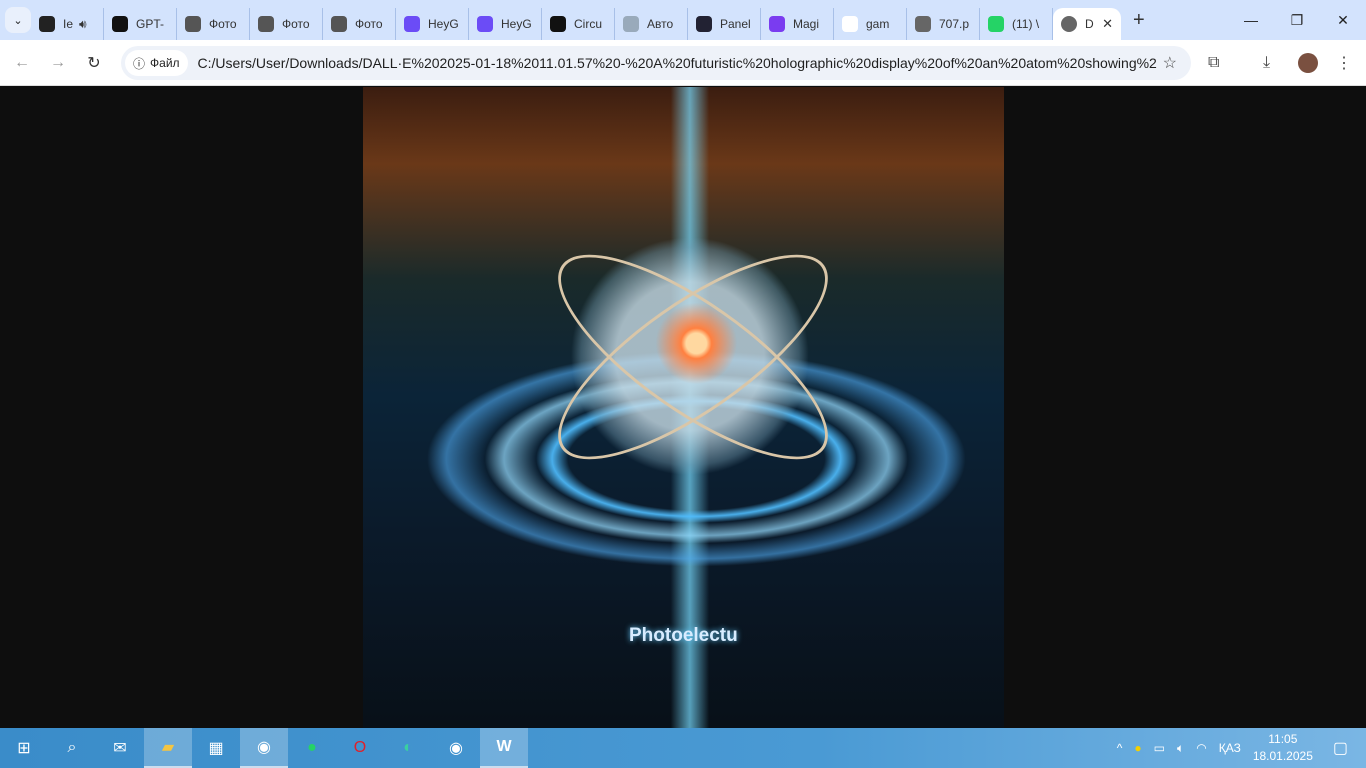 This screenshot has height=768, width=1366. What do you see at coordinates (94, 63) in the screenshot?
I see `reload-button: ↻` at bounding box center [94, 63].